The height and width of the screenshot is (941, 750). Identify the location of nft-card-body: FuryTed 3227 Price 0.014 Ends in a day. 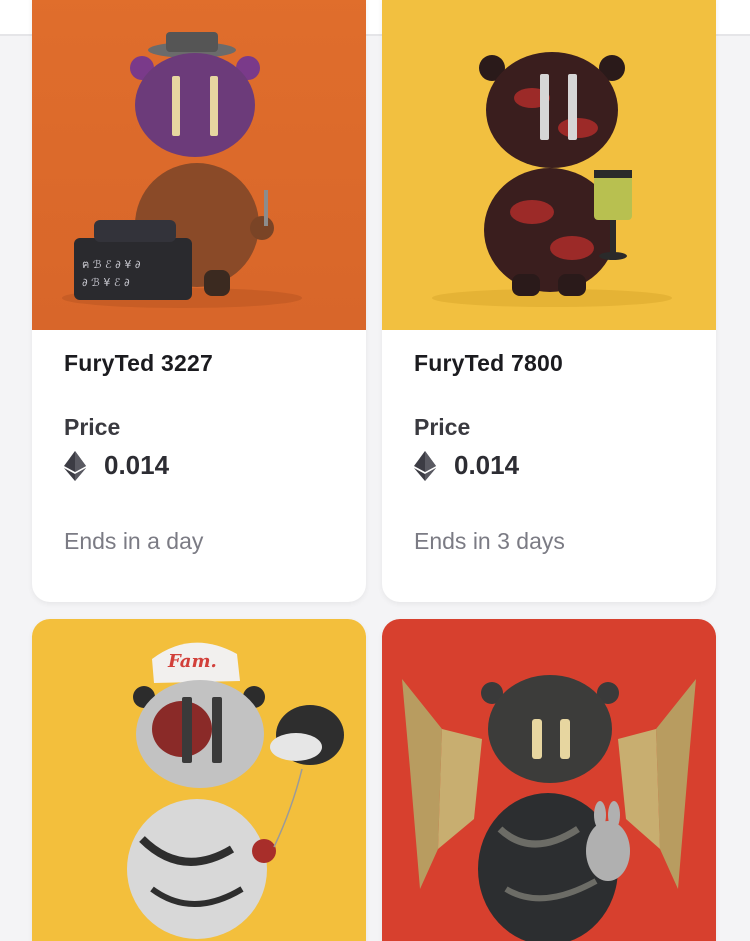
(199, 466).